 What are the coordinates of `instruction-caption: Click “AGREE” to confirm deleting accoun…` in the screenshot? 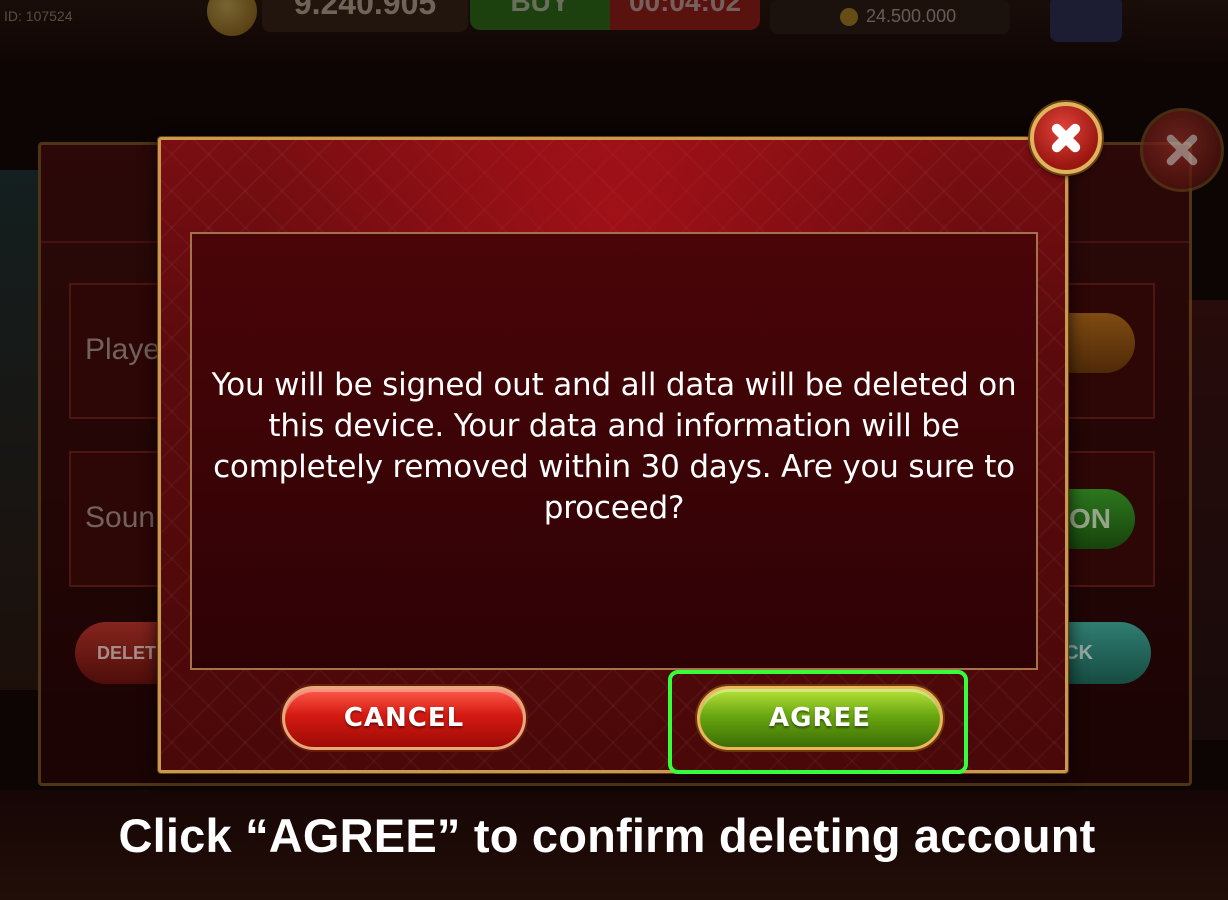 It's located at (607, 835).